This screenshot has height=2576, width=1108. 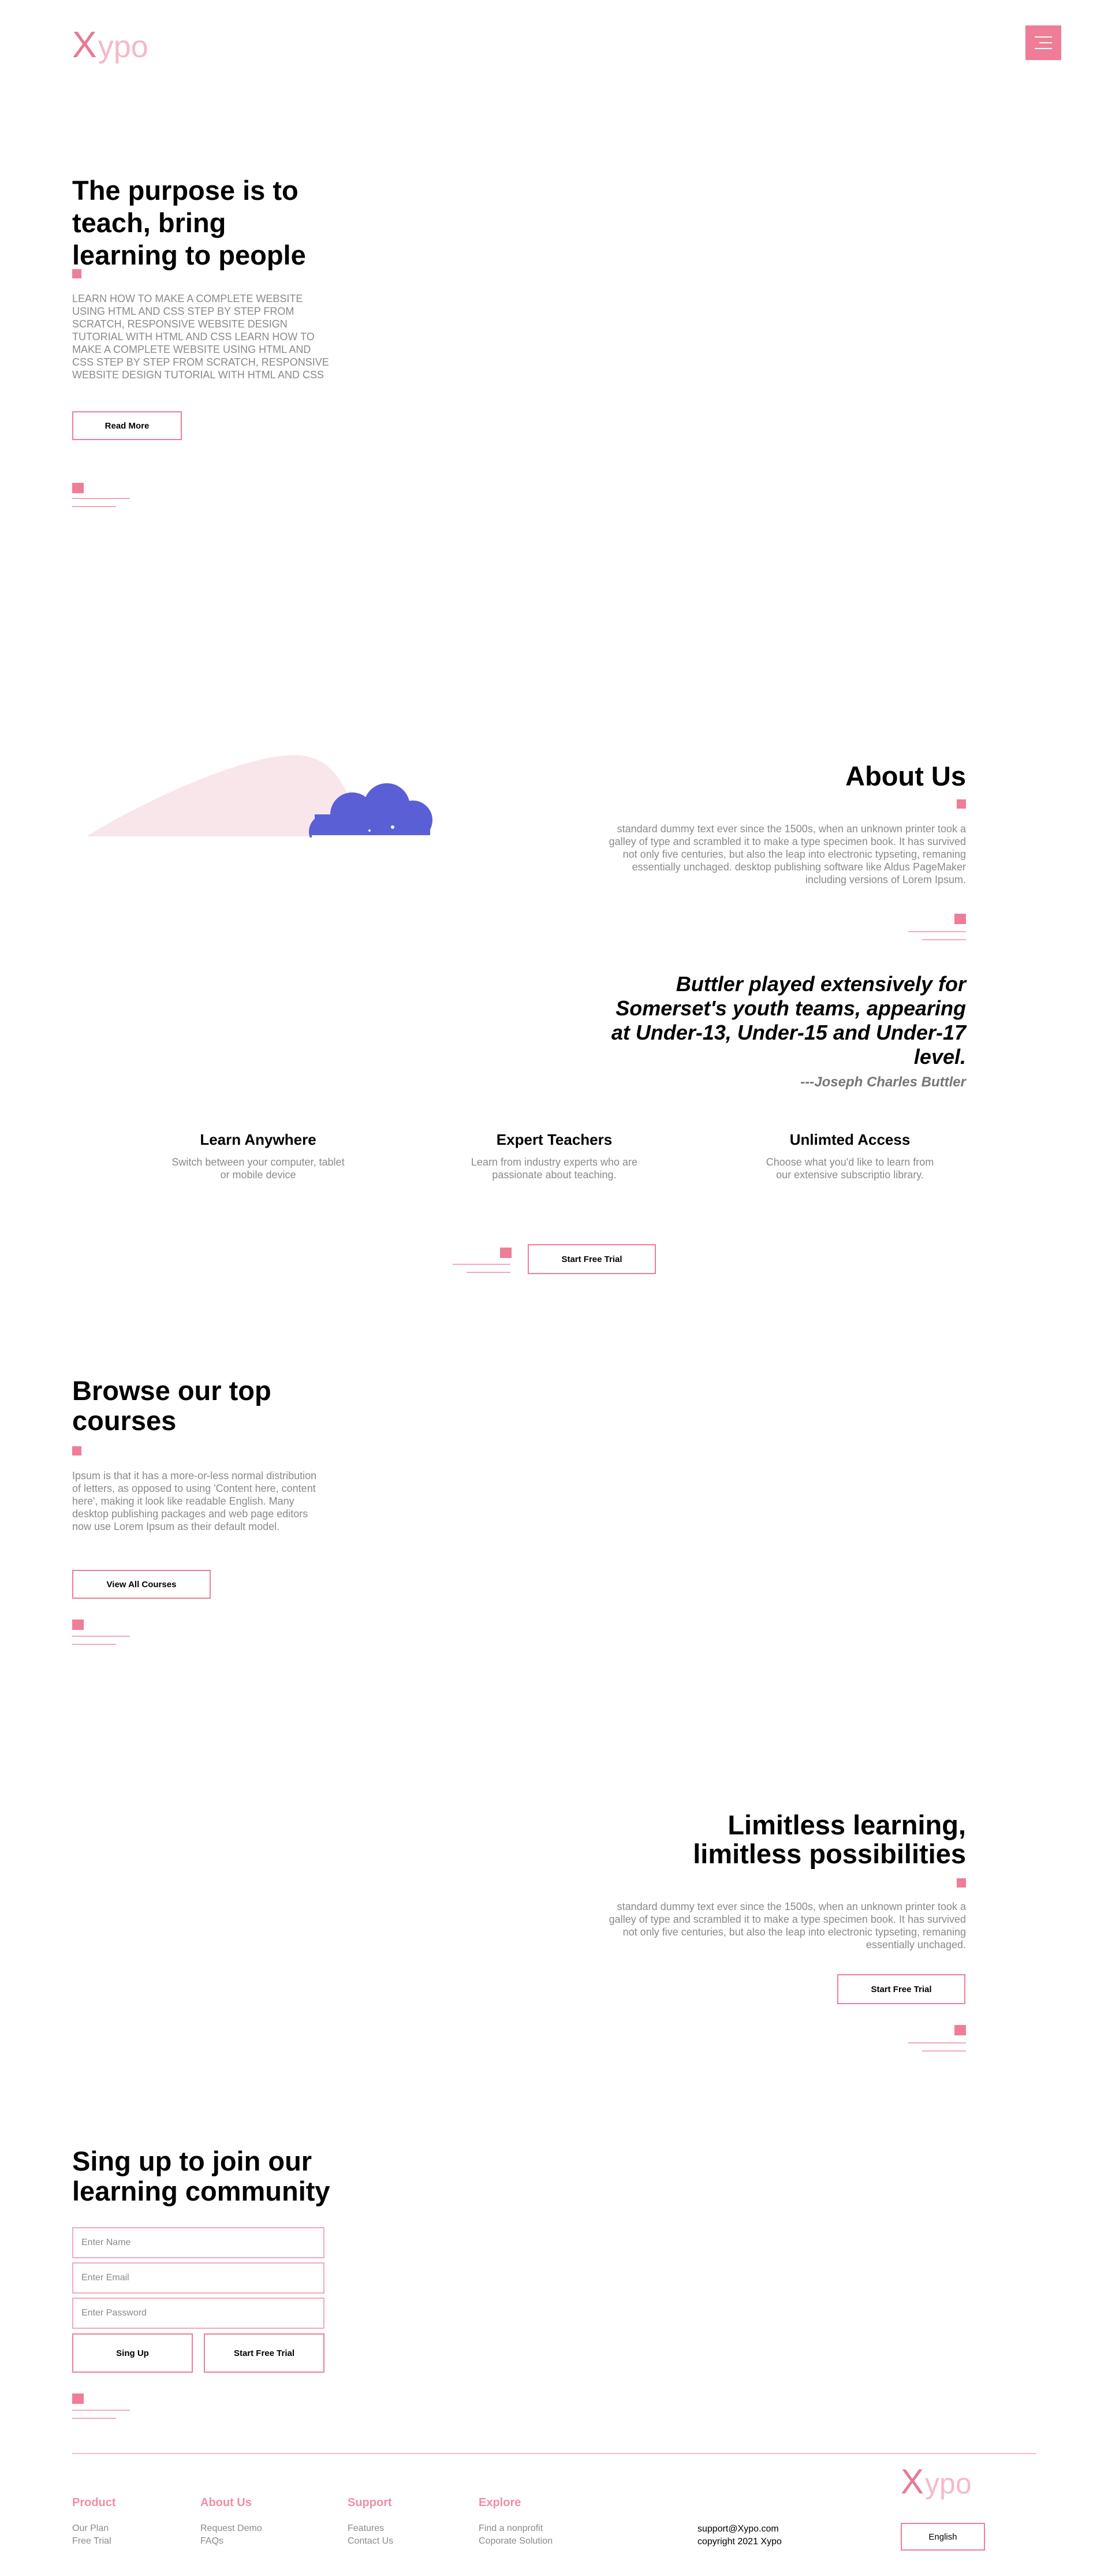 I want to click on limitless-decor-square, so click(x=960, y=2030).